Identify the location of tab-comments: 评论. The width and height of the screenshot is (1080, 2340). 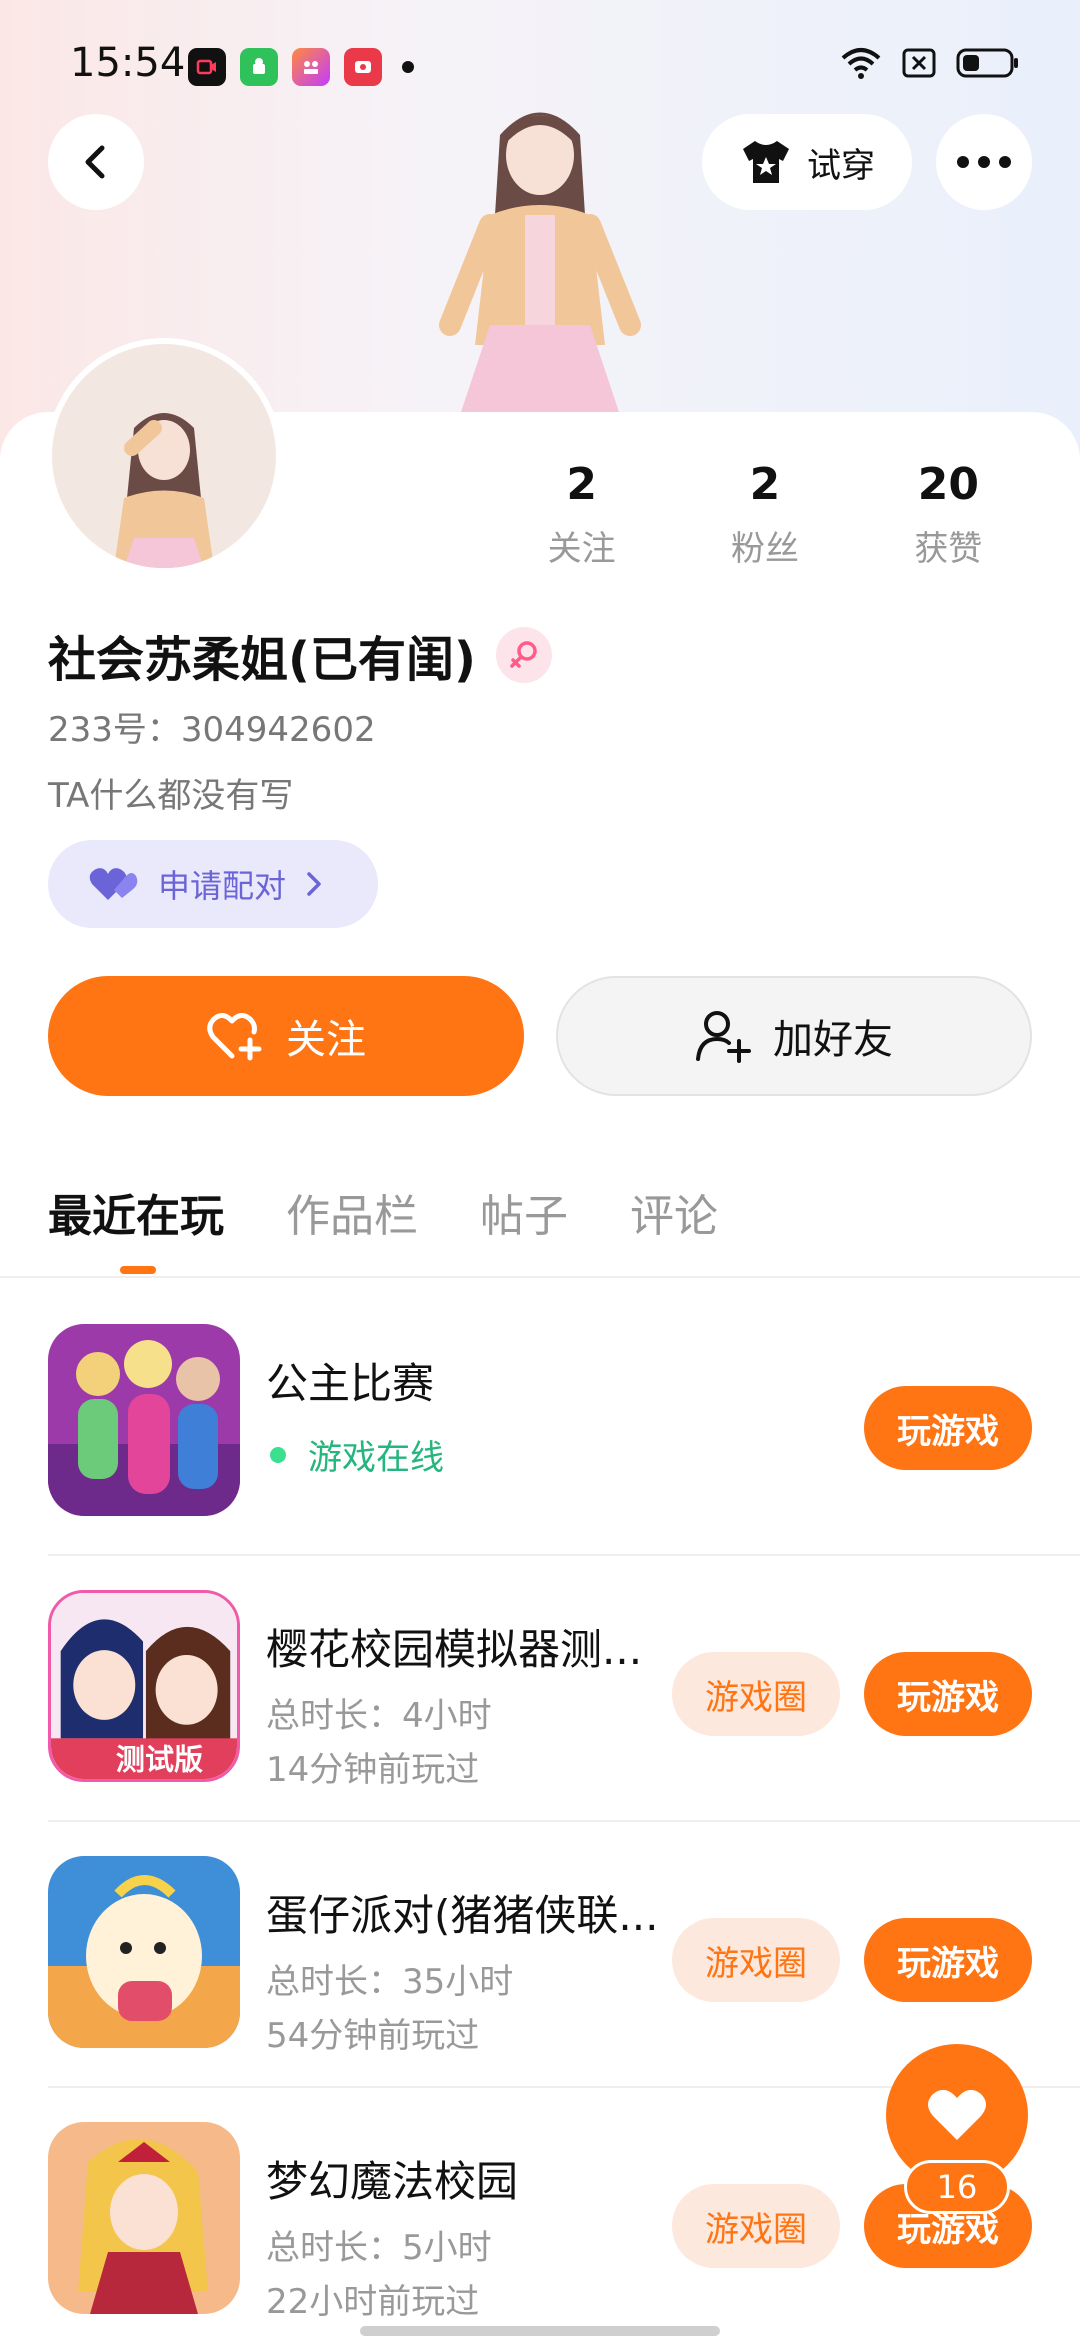
(674, 1212).